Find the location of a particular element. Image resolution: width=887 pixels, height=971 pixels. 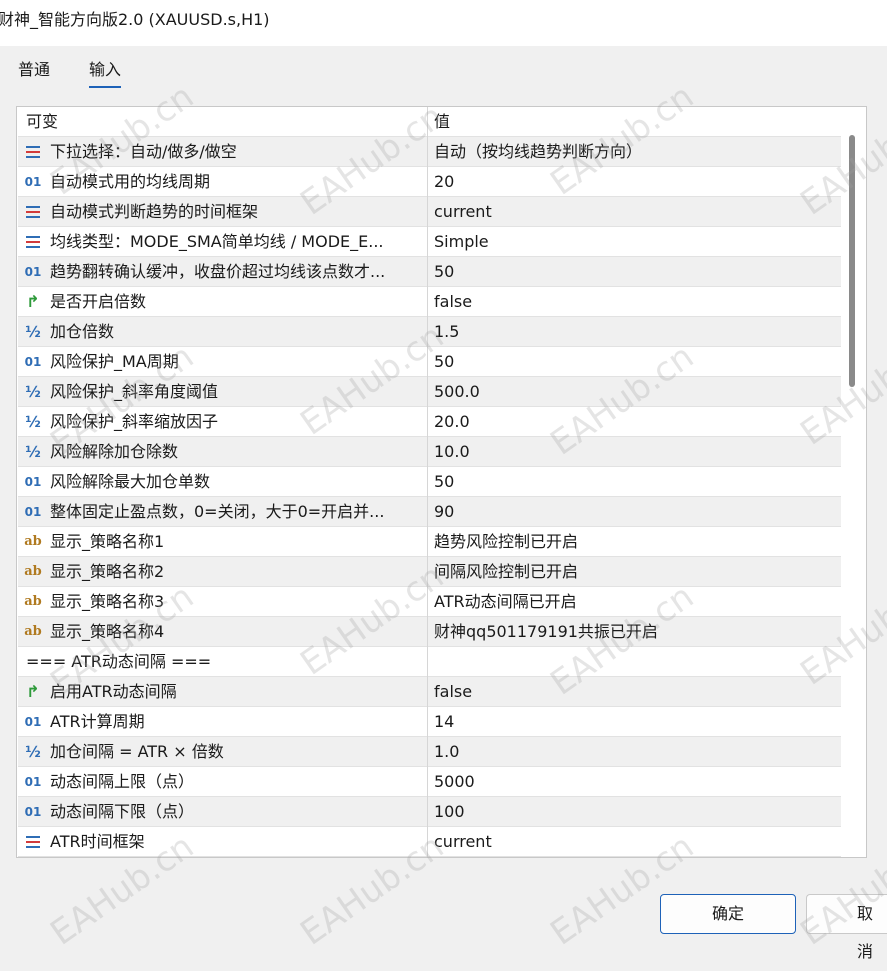

row-name-text: 风险解除加仓除数 is located at coordinates (114, 451).